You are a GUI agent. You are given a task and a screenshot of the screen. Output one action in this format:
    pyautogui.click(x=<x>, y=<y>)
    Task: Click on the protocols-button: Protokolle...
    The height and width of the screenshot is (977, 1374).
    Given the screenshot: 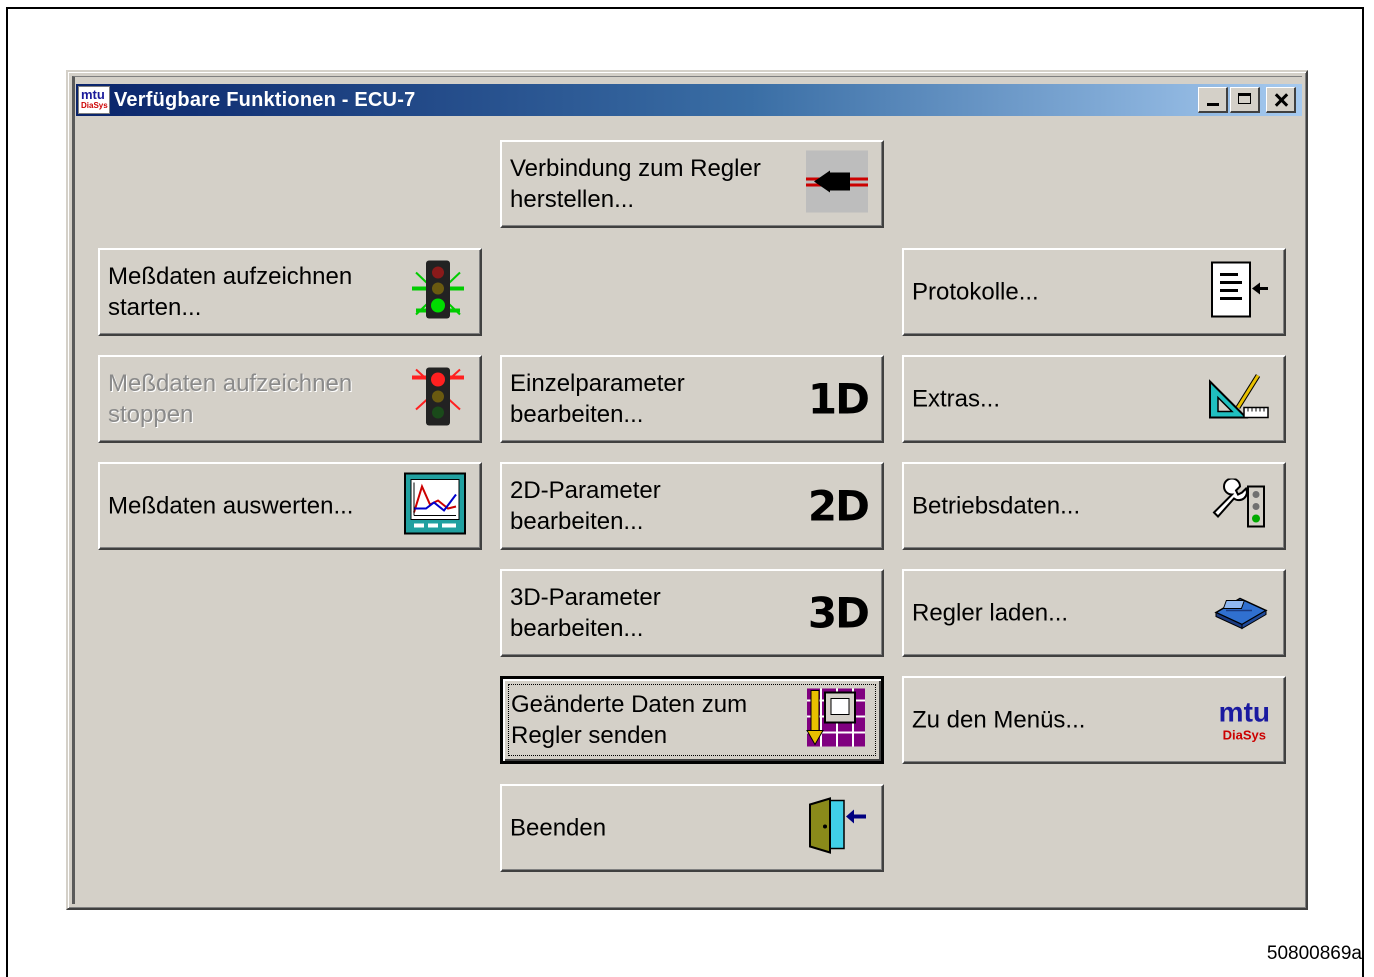 What is the action you would take?
    pyautogui.click(x=1094, y=292)
    